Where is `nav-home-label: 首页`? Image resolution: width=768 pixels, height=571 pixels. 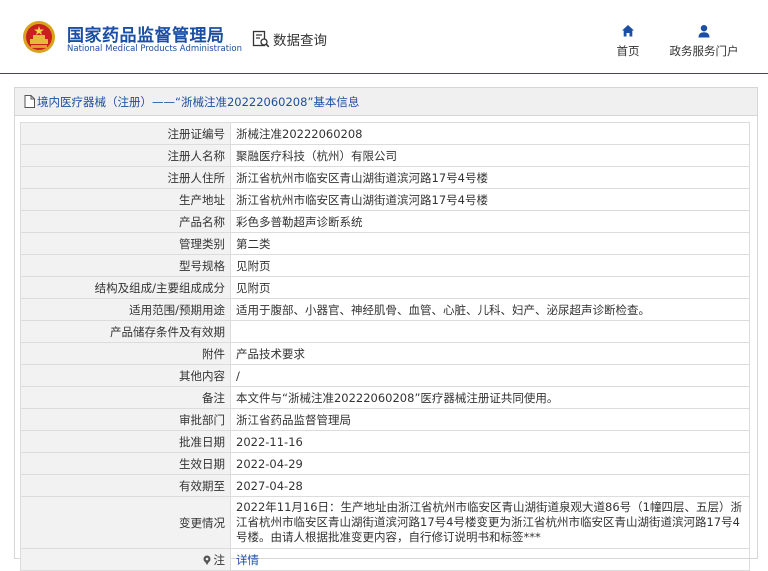 nav-home-label: 首页 is located at coordinates (628, 51).